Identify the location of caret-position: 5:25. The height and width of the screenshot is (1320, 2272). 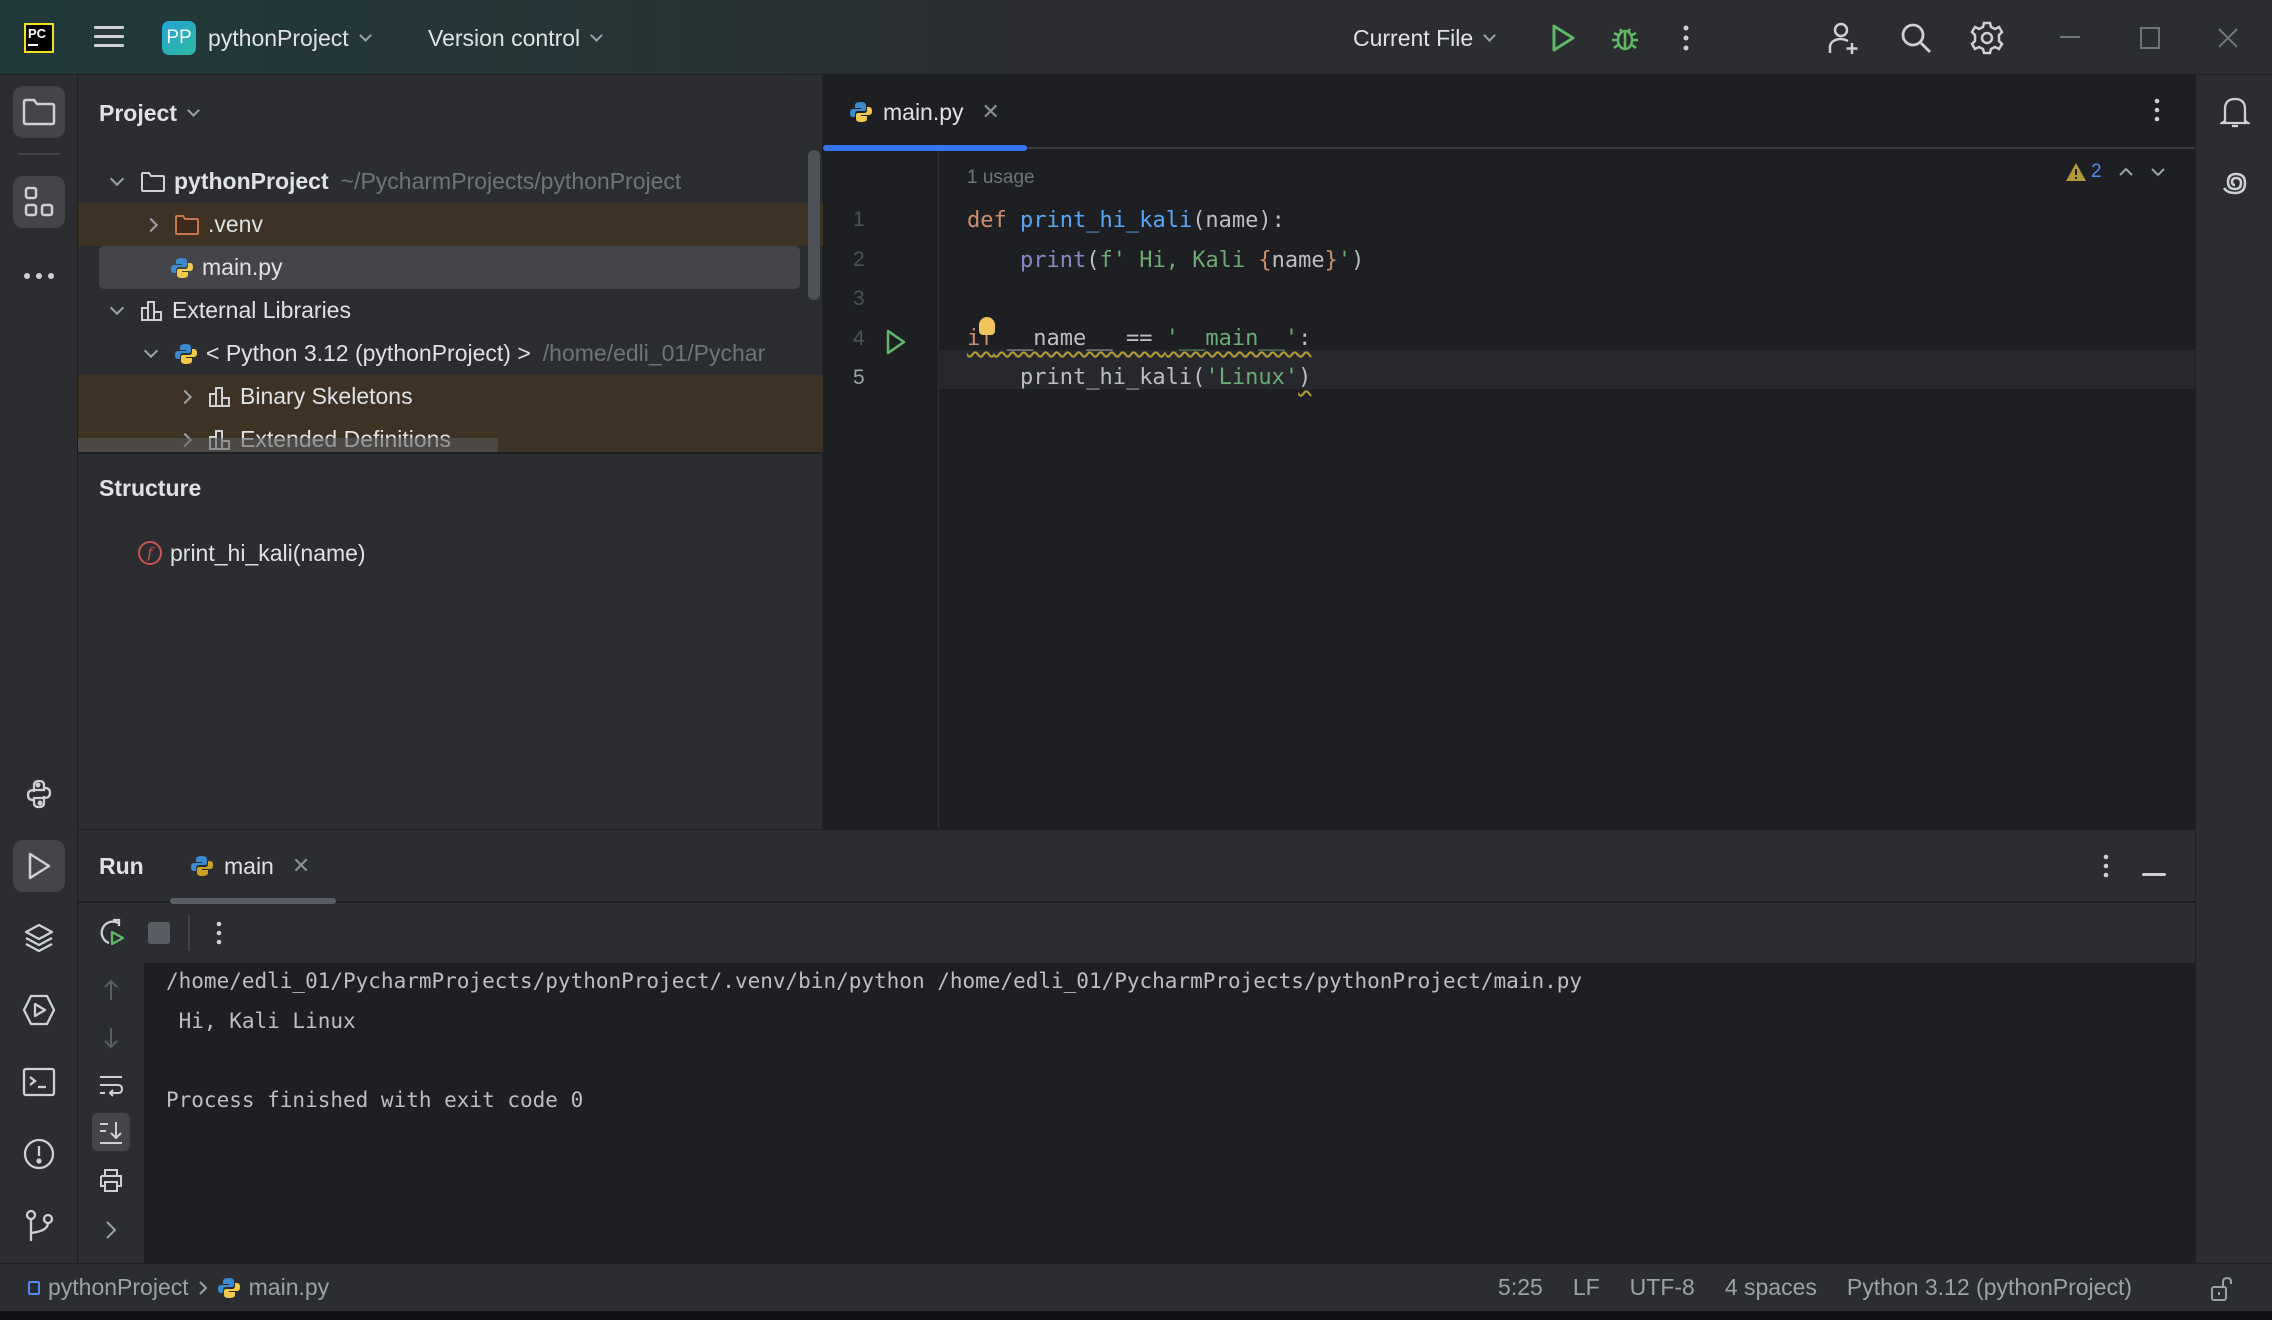
(1520, 1287).